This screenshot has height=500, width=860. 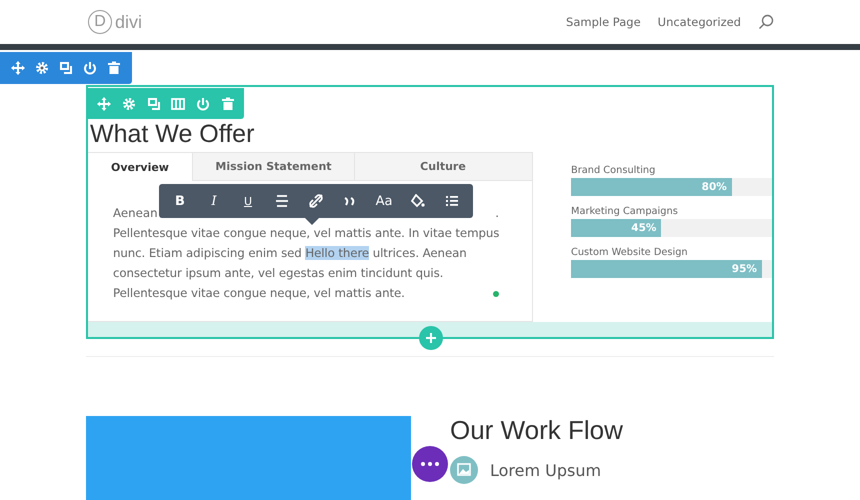 I want to click on bar-label: Marketing Campaigns, so click(x=625, y=212).